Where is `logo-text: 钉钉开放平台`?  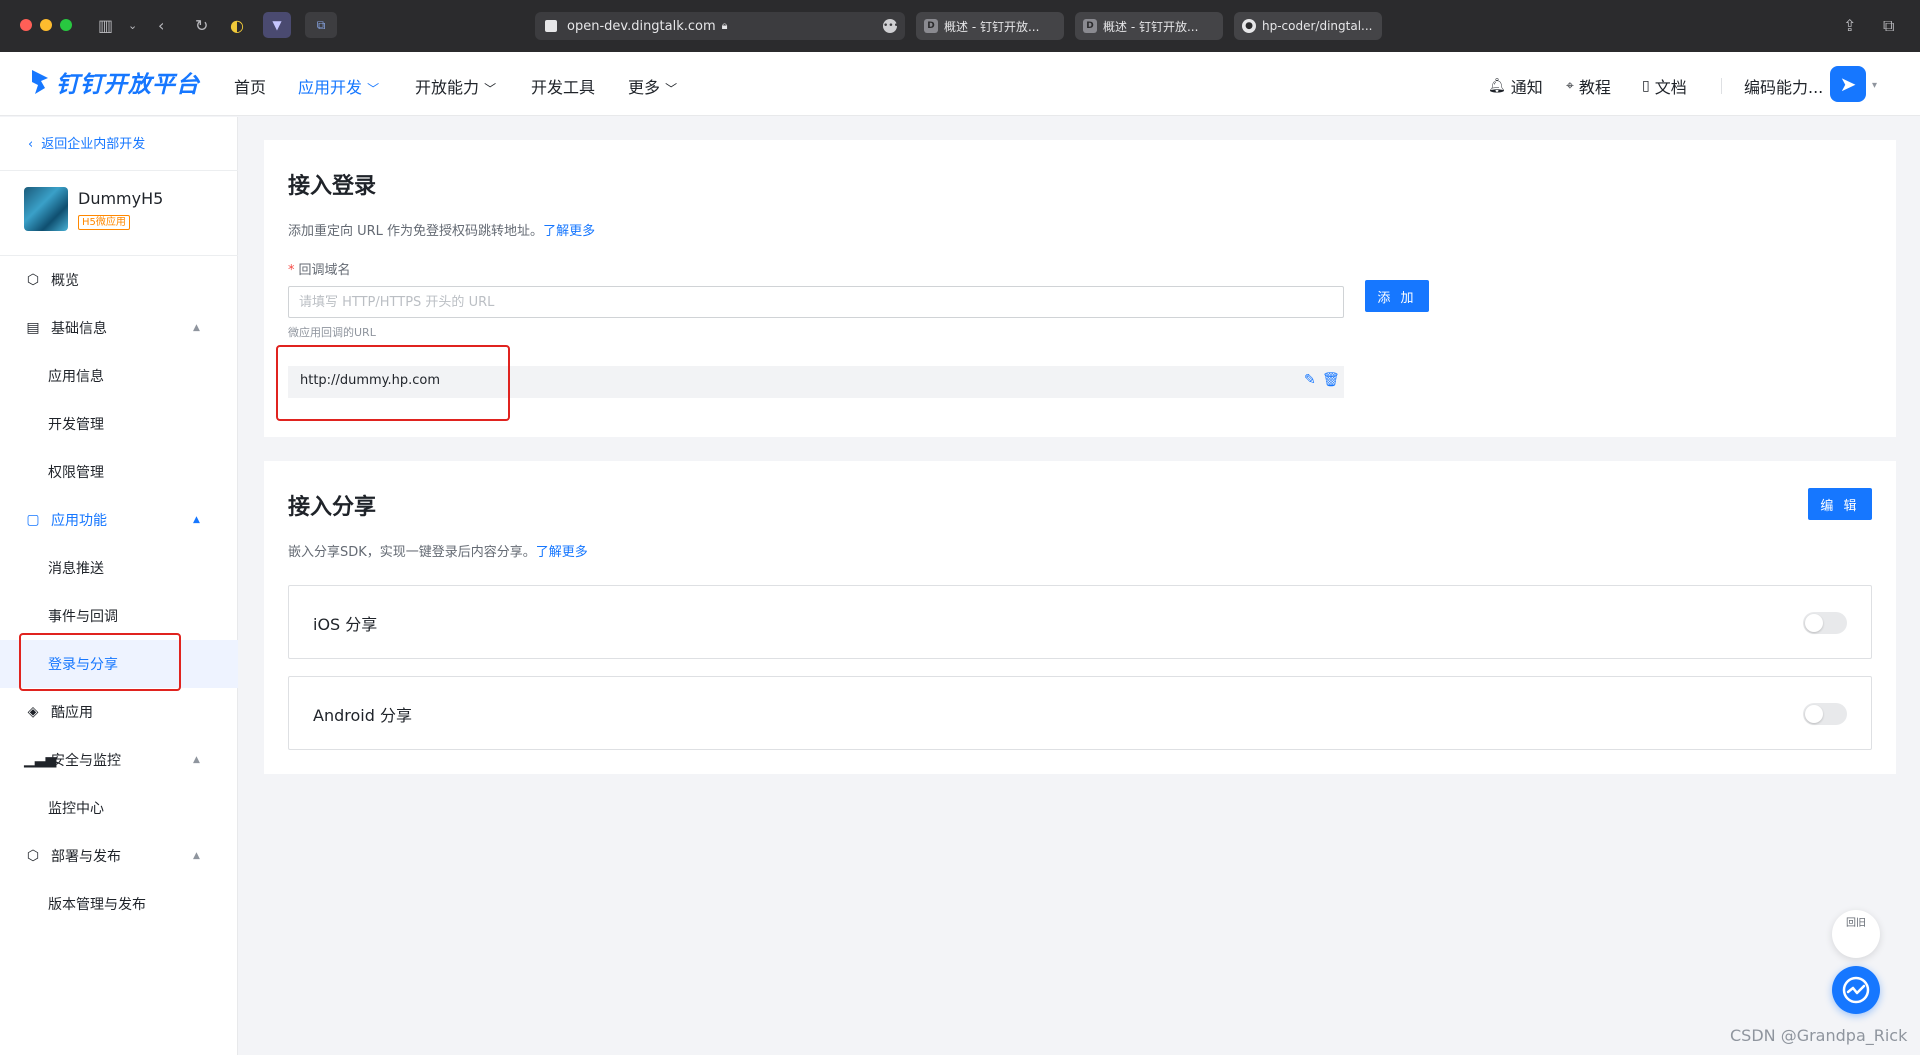 logo-text: 钉钉开放平台 is located at coordinates (128, 85).